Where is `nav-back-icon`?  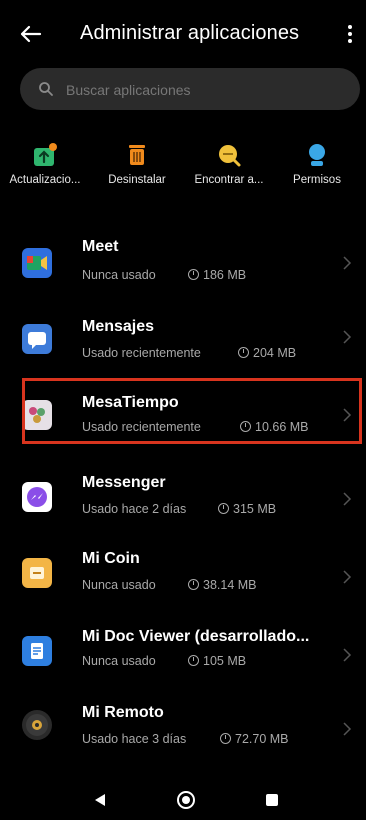
nav-back-icon is located at coordinates (100, 800).